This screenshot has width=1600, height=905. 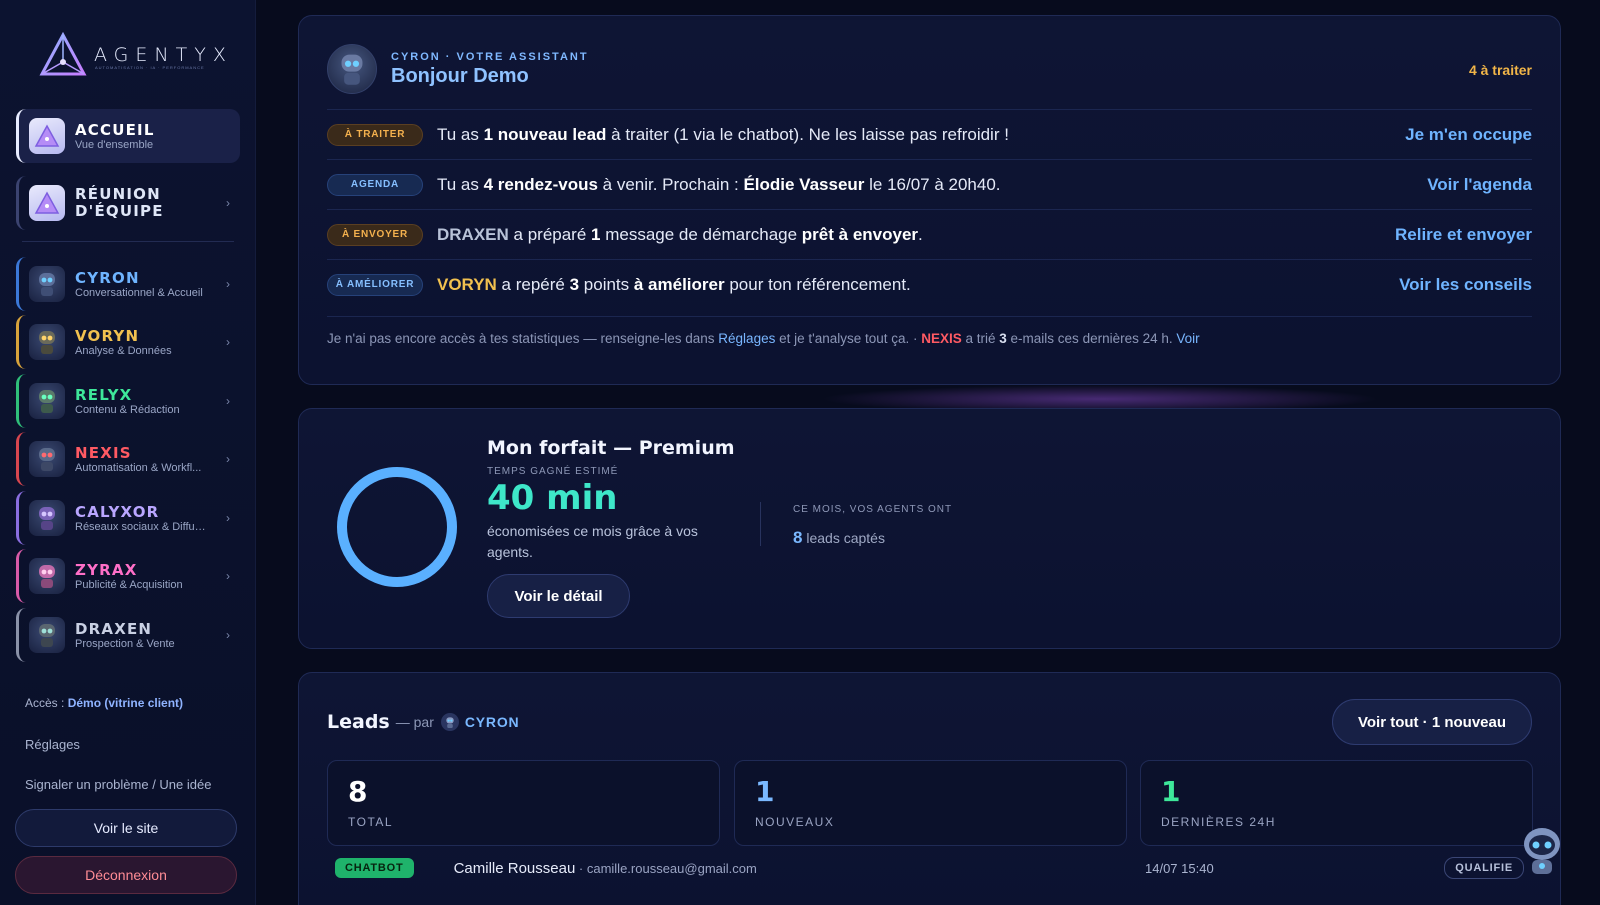 I want to click on status-badge: À ENVOYER, so click(x=375, y=234).